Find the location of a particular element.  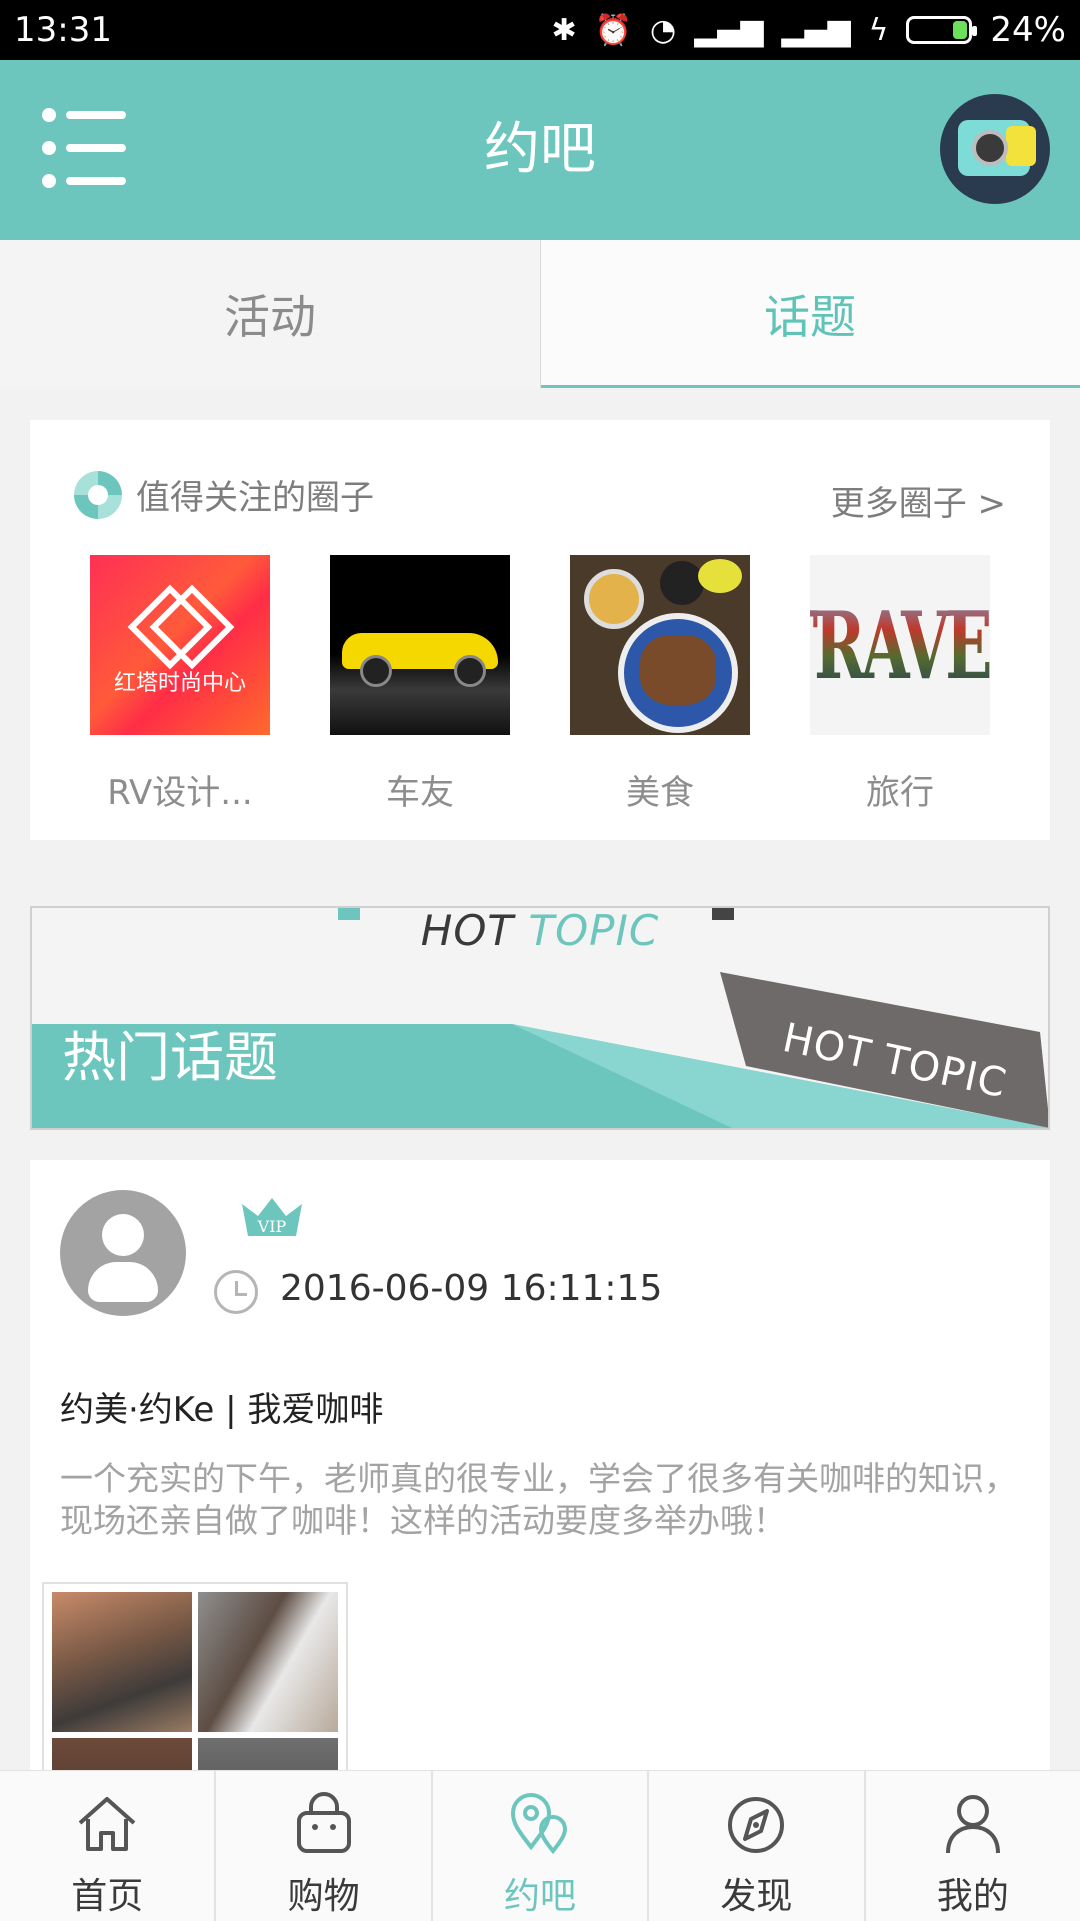

shopping-bag-icon is located at coordinates (323, 1822).